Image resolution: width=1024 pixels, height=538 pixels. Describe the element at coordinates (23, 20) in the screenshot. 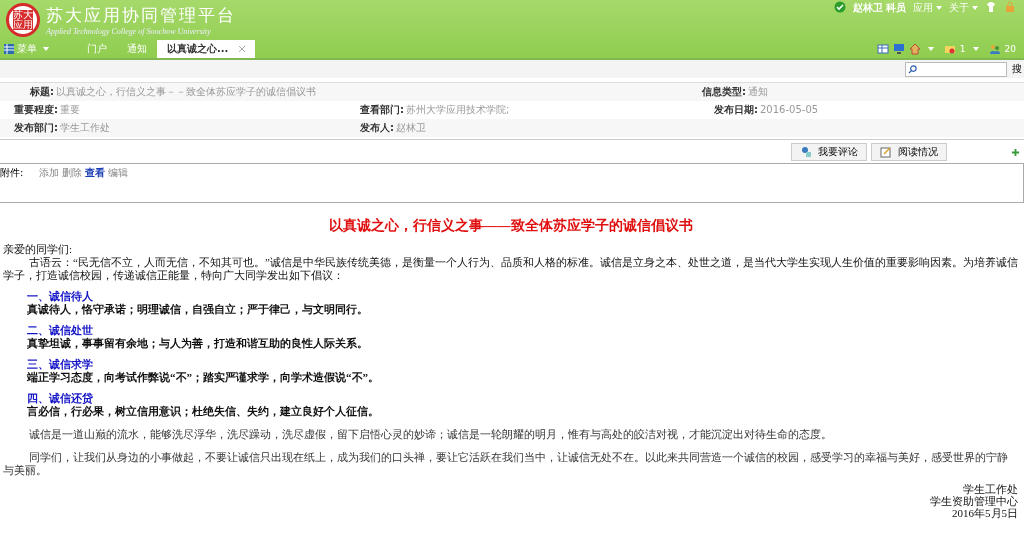

I see `logo-icon: 苏大应用` at that location.